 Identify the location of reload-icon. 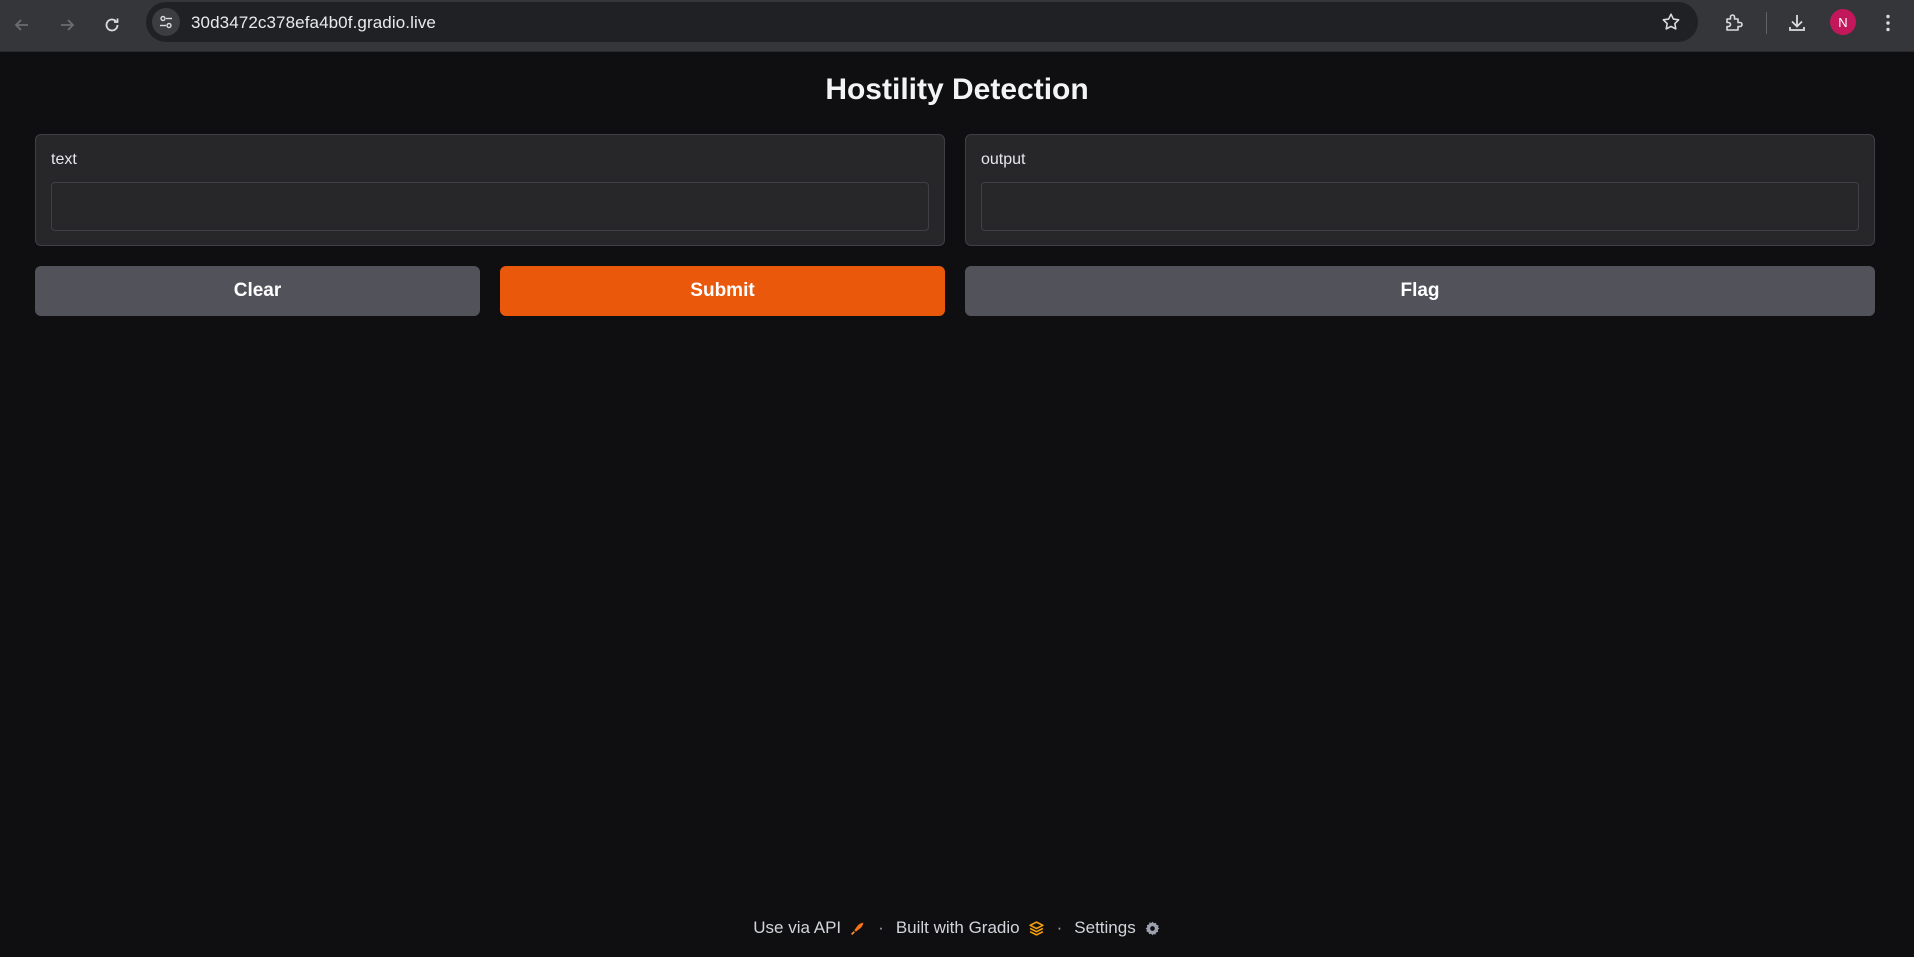
(112, 25).